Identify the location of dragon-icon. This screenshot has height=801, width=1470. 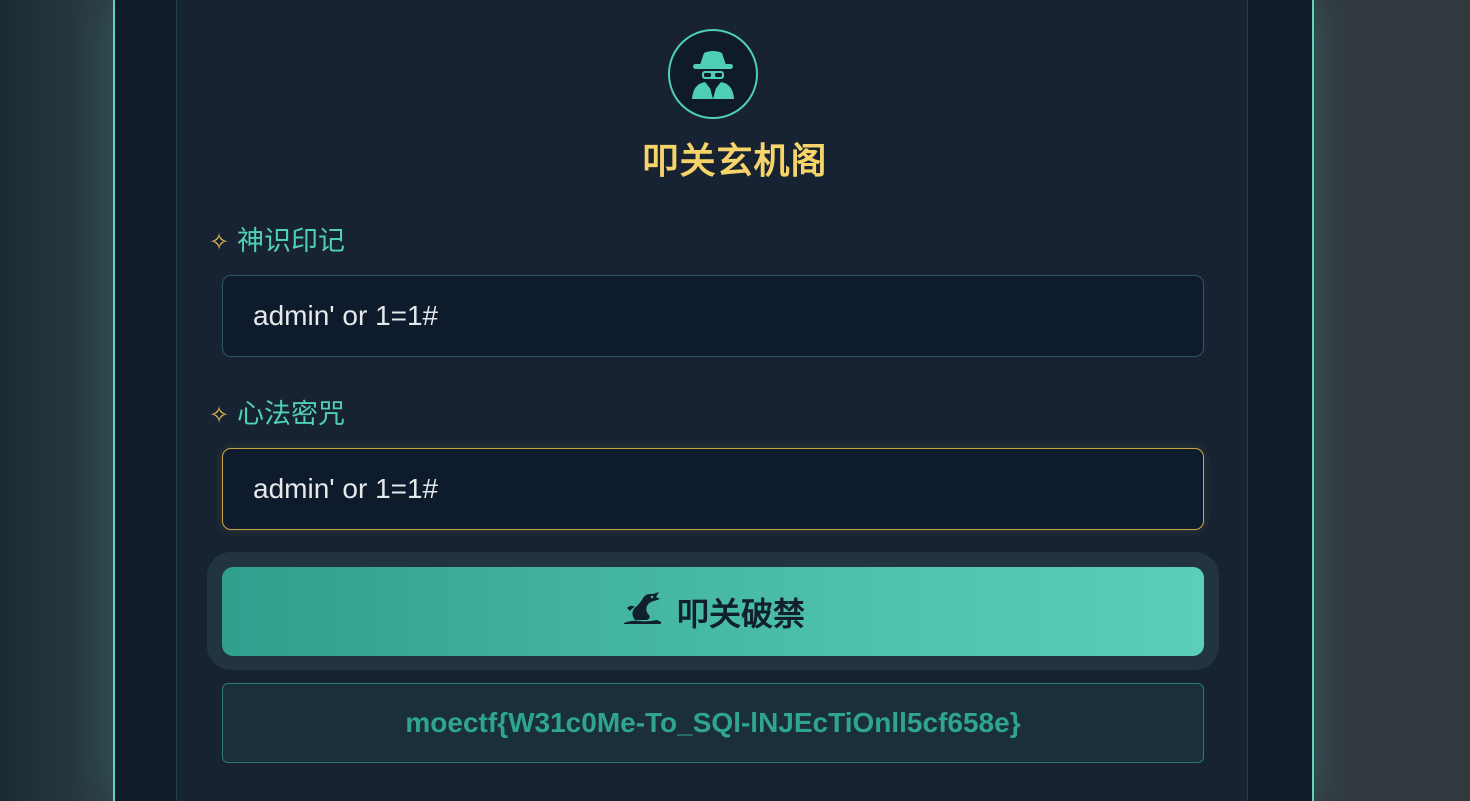
(642, 612).